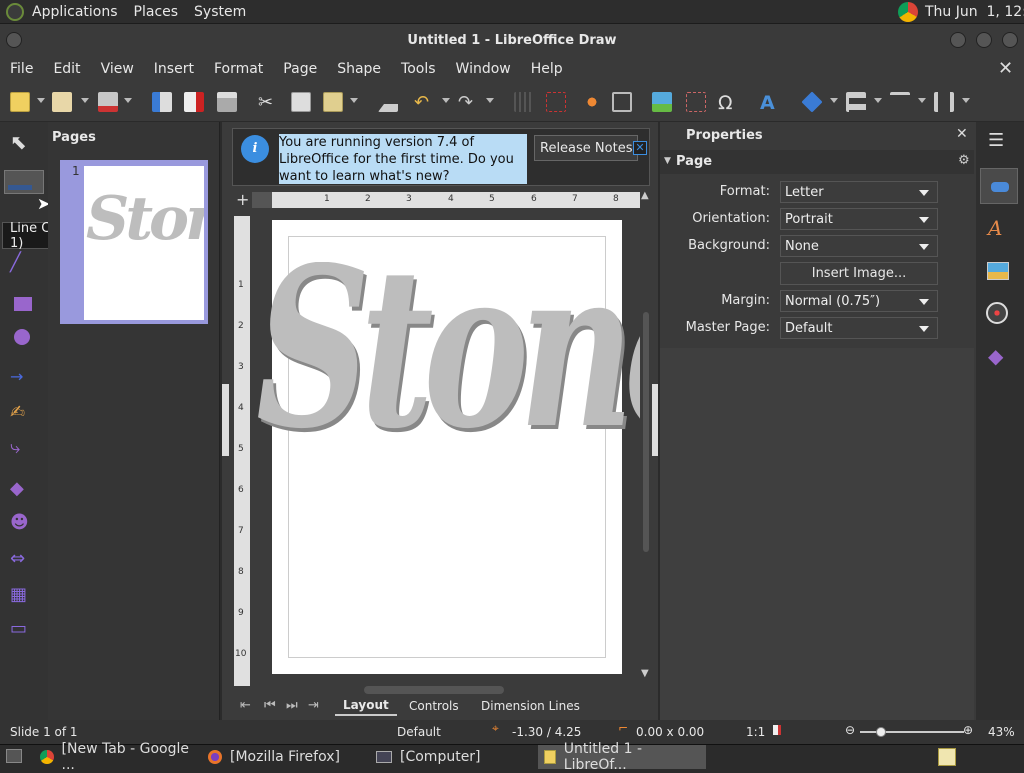  What do you see at coordinates (997, 313) in the screenshot?
I see `navigator-deck-icon` at bounding box center [997, 313].